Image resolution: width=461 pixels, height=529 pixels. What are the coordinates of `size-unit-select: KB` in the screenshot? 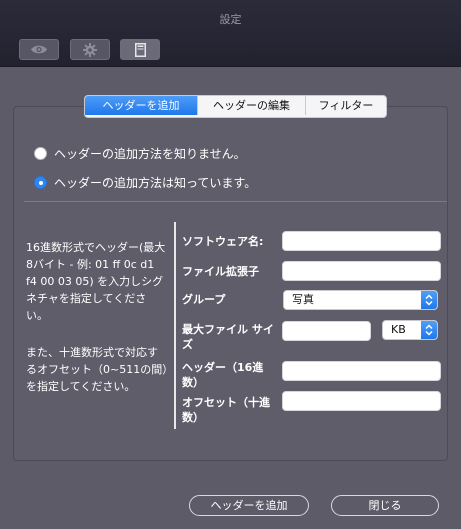 It's located at (410, 330).